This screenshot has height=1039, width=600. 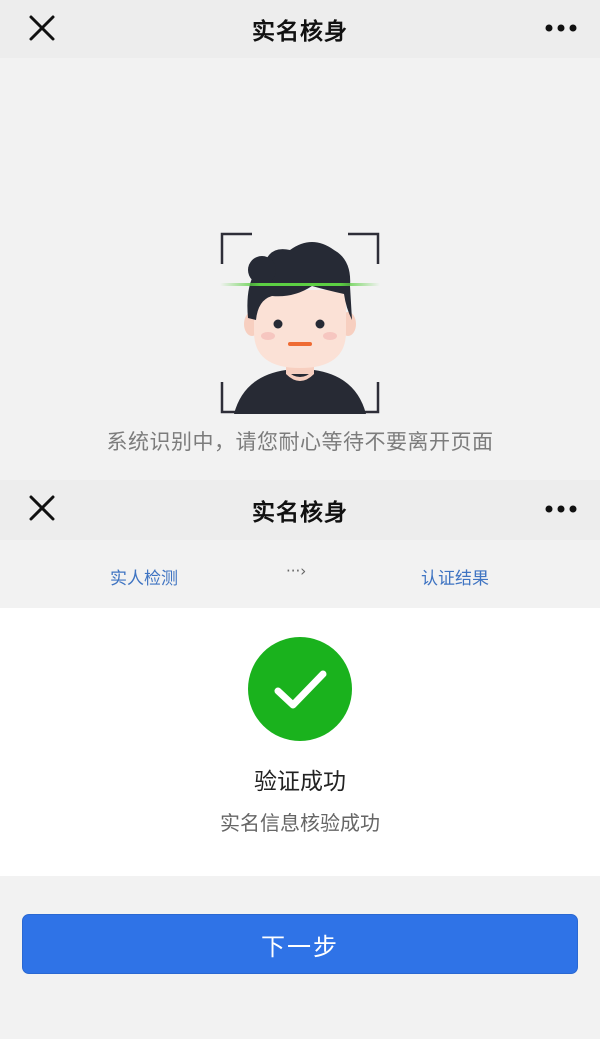 I want to click on step-indicator: 实人检测 ···› 认证结果, so click(x=300, y=574).